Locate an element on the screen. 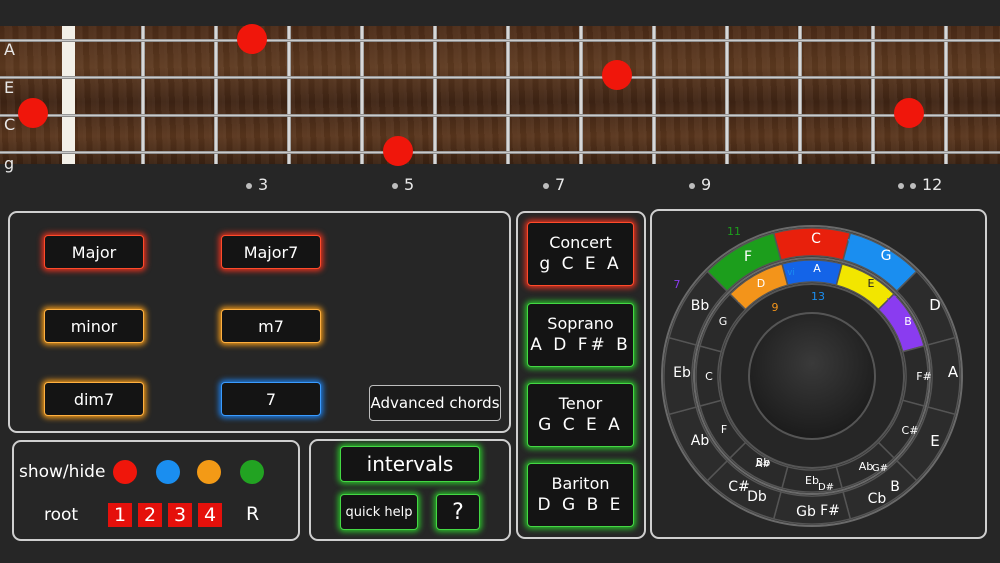 This screenshot has width=1000, height=563. string-c is located at coordinates (500, 115).